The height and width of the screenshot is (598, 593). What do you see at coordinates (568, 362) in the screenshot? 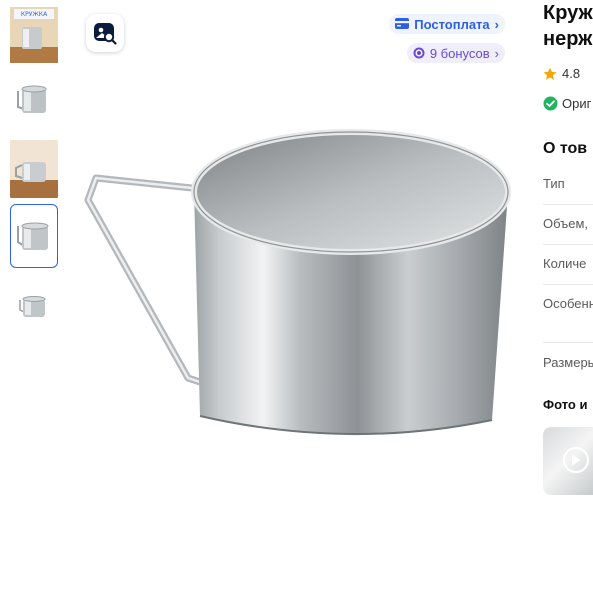
I see `spec-label-dimensions: Размеры` at bounding box center [568, 362].